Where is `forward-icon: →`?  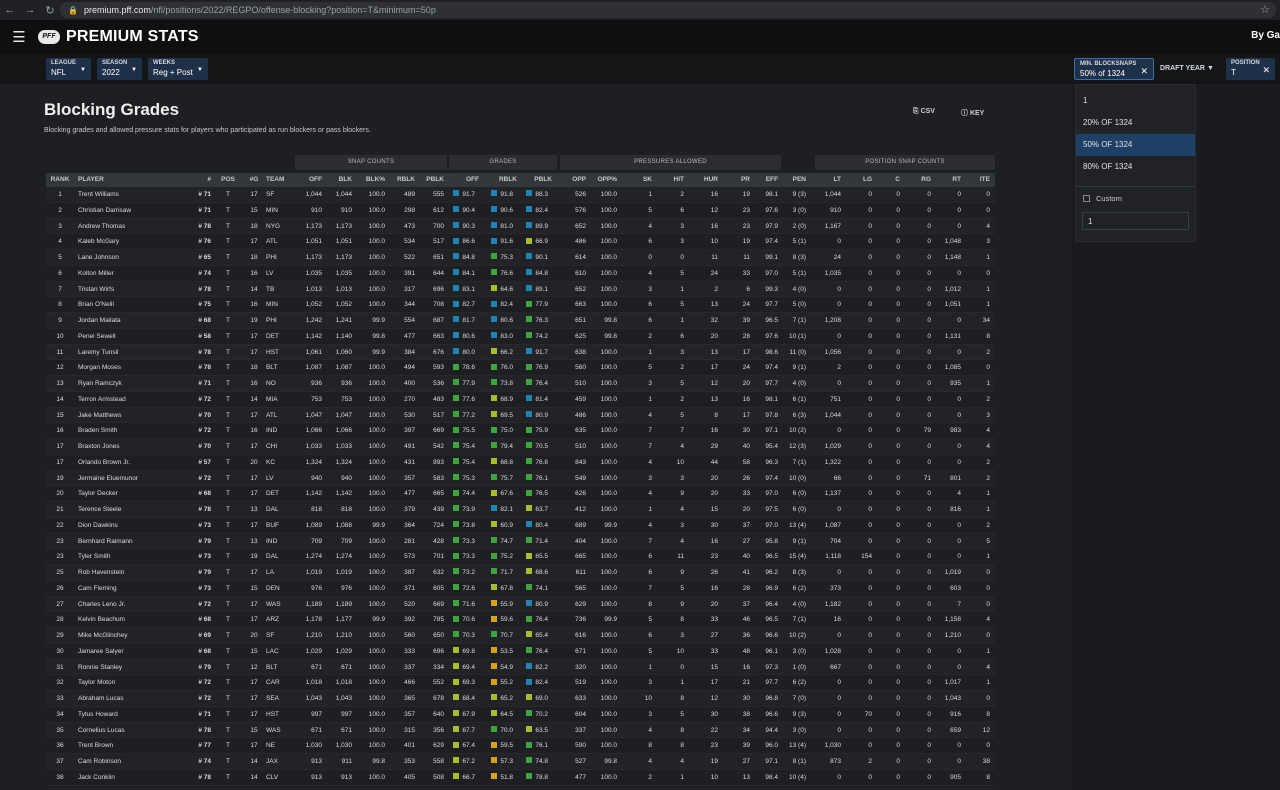 forward-icon: → is located at coordinates (30, 10).